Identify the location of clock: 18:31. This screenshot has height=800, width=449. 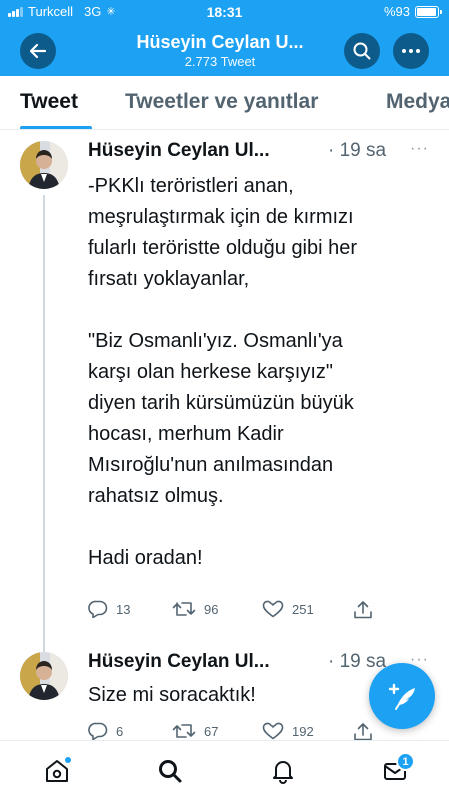
(224, 12).